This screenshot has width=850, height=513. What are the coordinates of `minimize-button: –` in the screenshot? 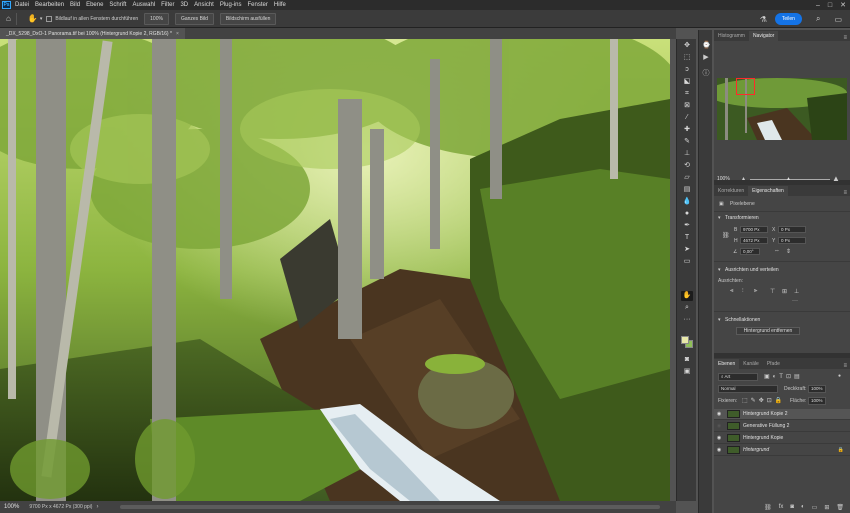 It's located at (818, 5).